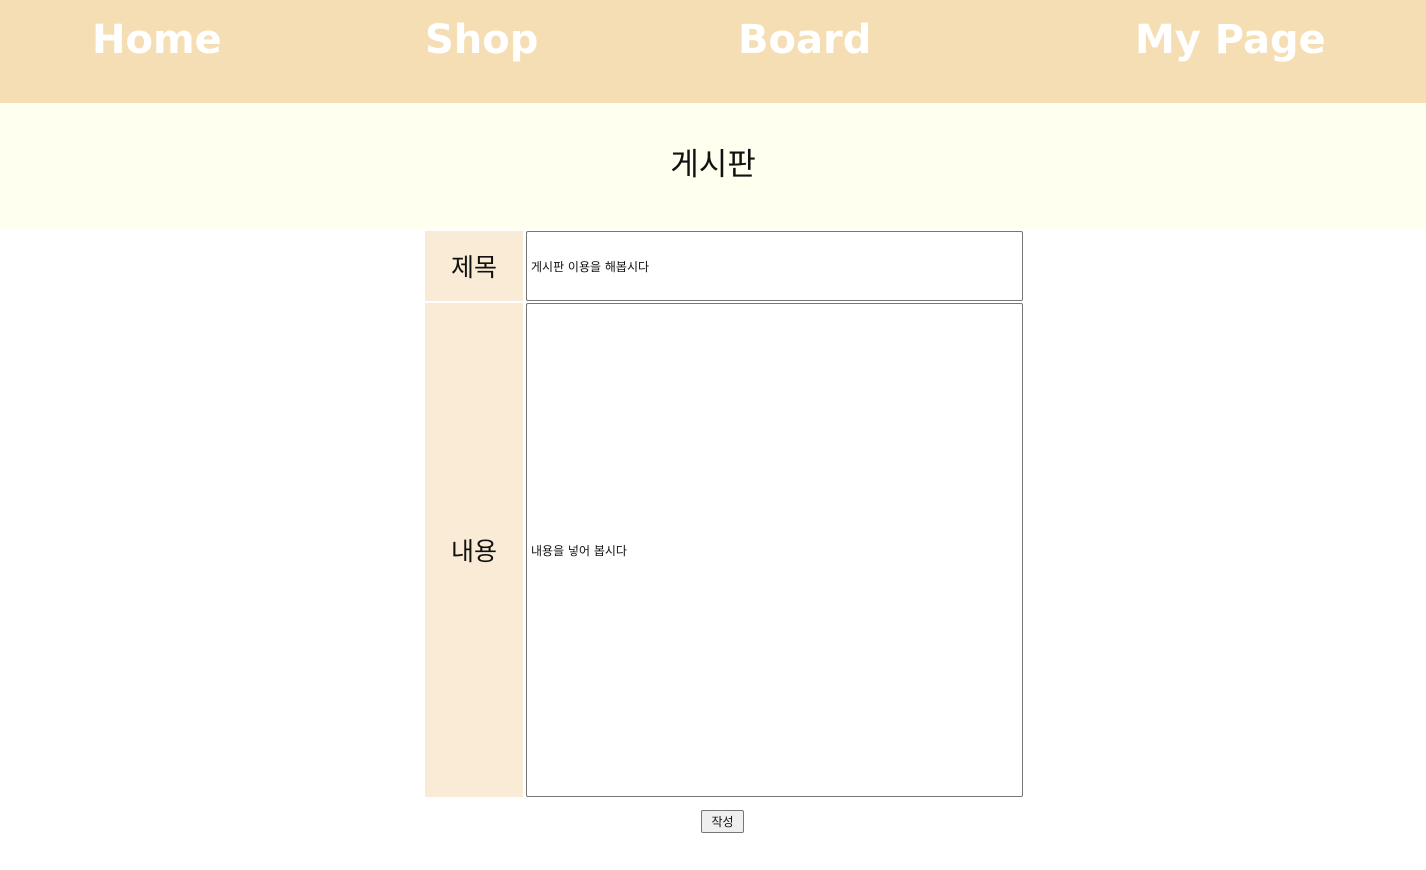 The height and width of the screenshot is (870, 1426). I want to click on content-label: 내용, so click(474, 550).